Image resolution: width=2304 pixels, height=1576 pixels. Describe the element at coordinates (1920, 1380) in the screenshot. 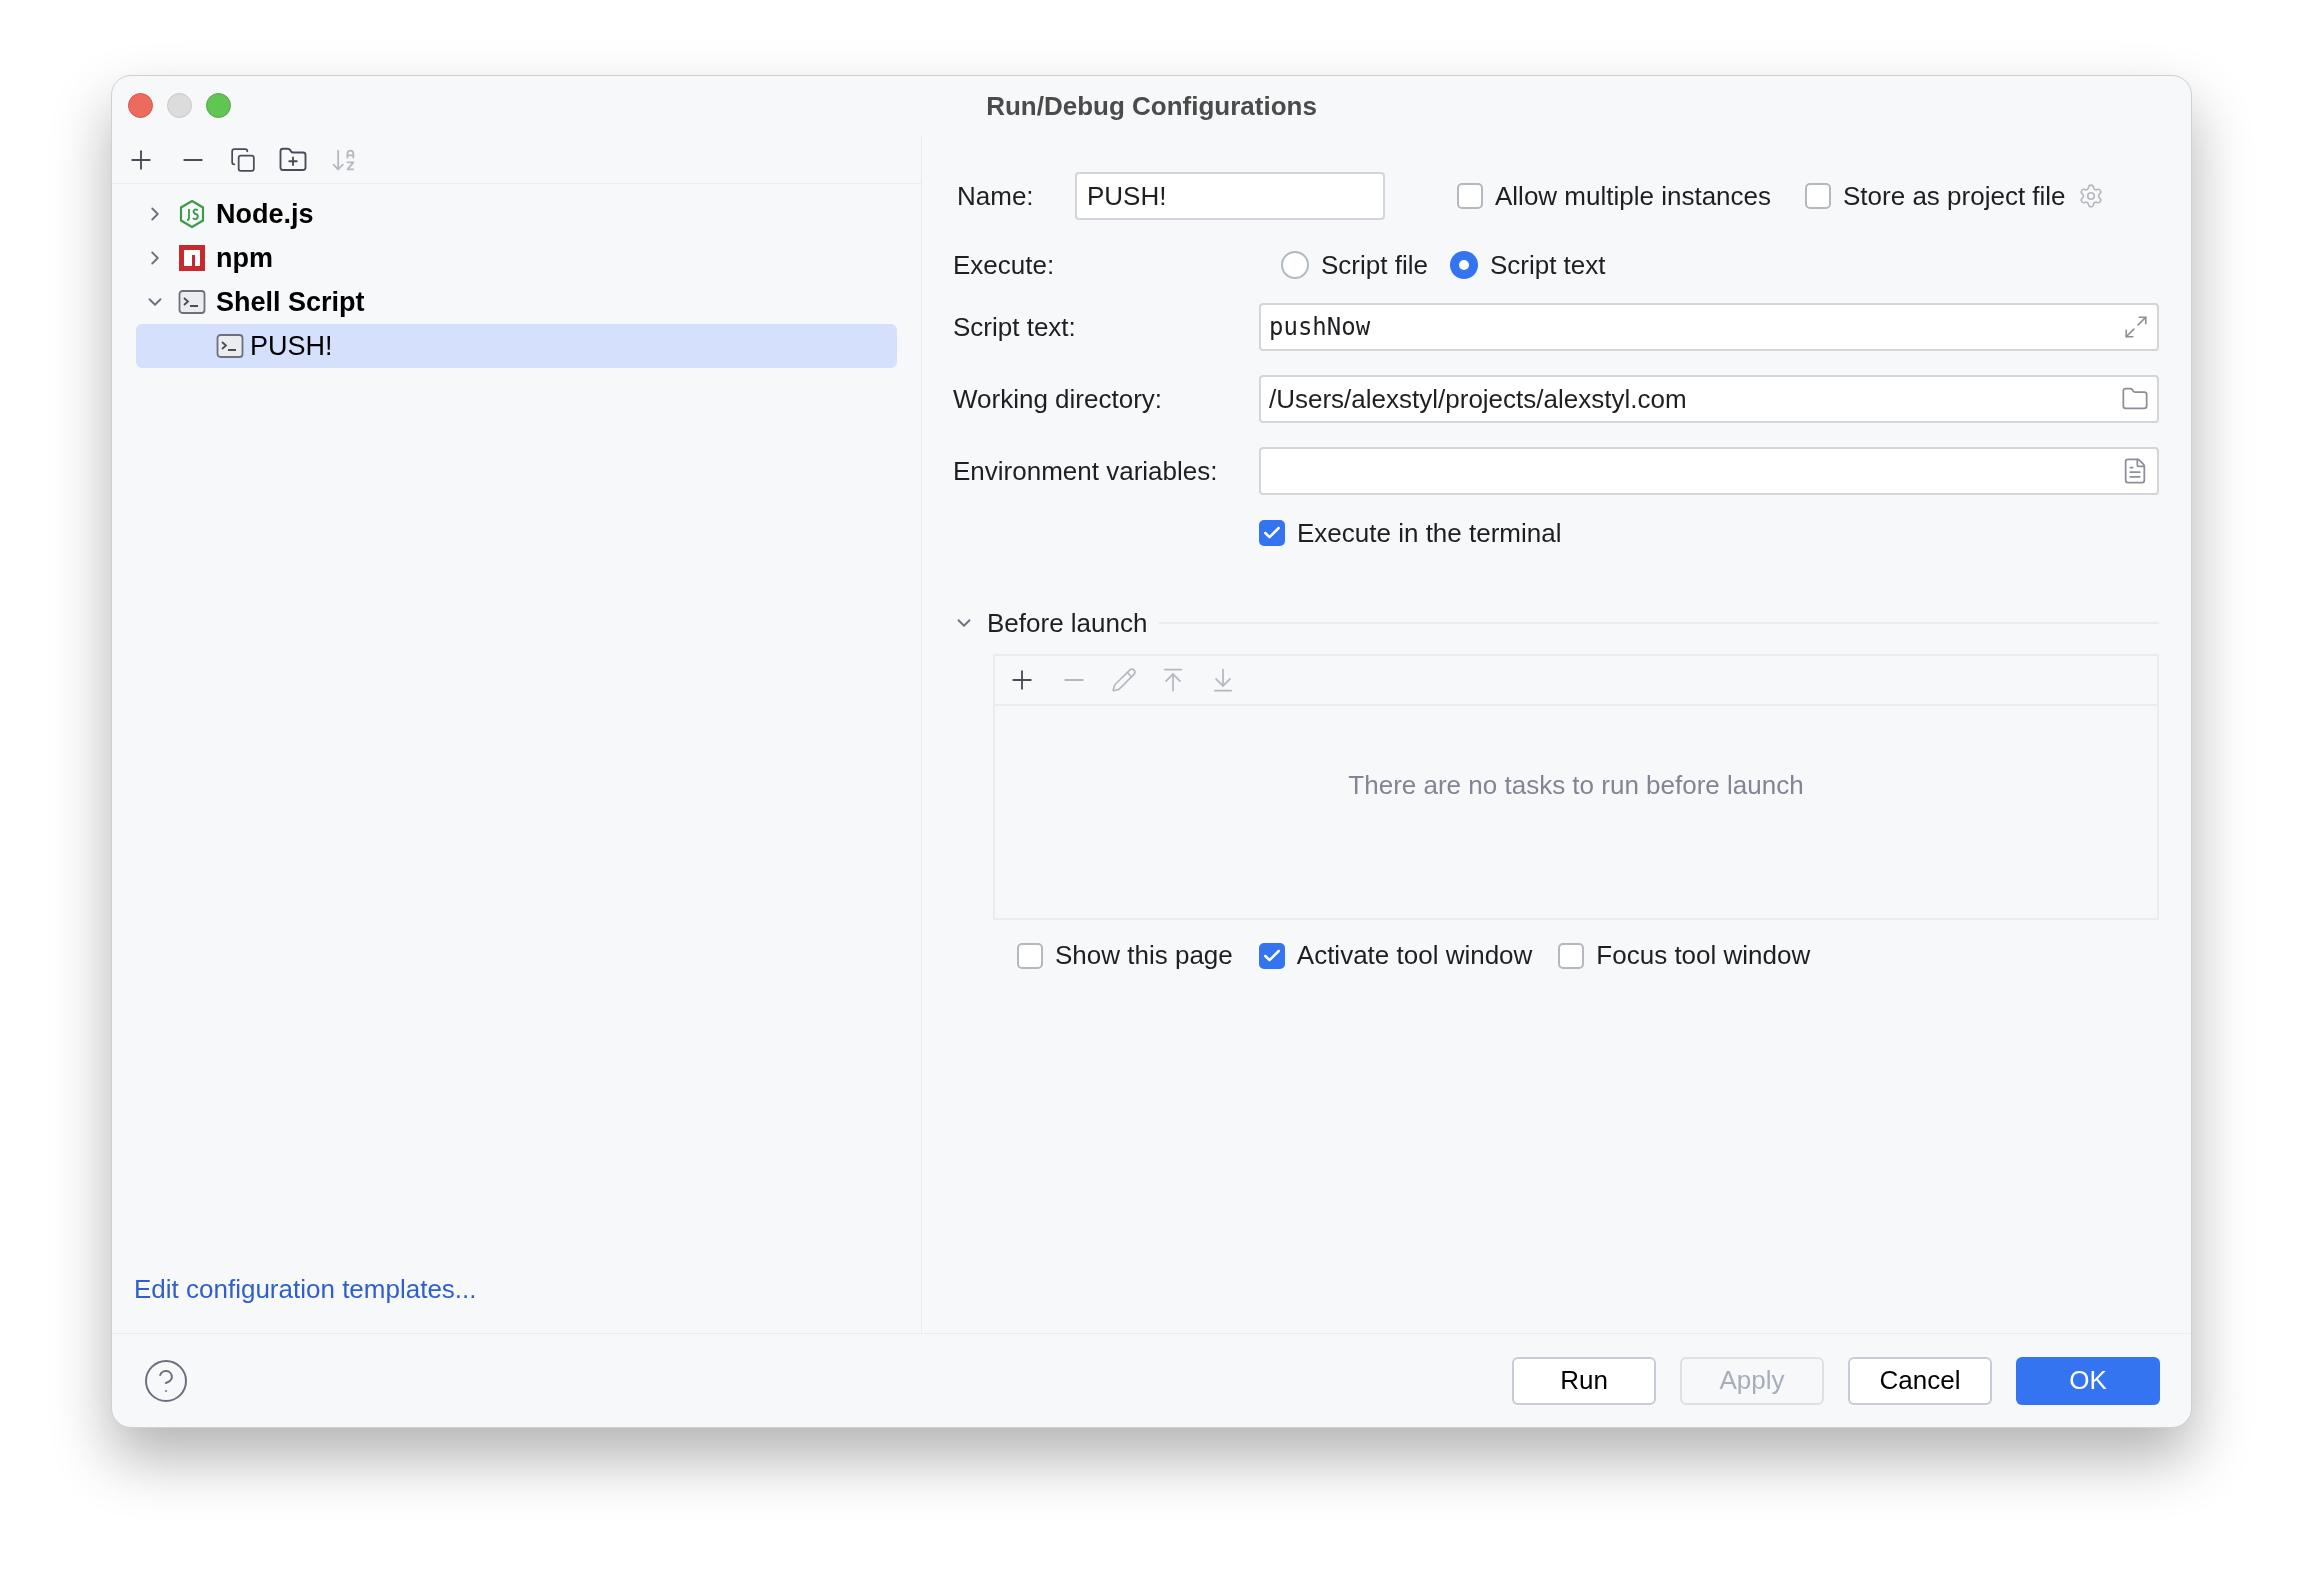

I see `dialog-button: Cancel` at that location.